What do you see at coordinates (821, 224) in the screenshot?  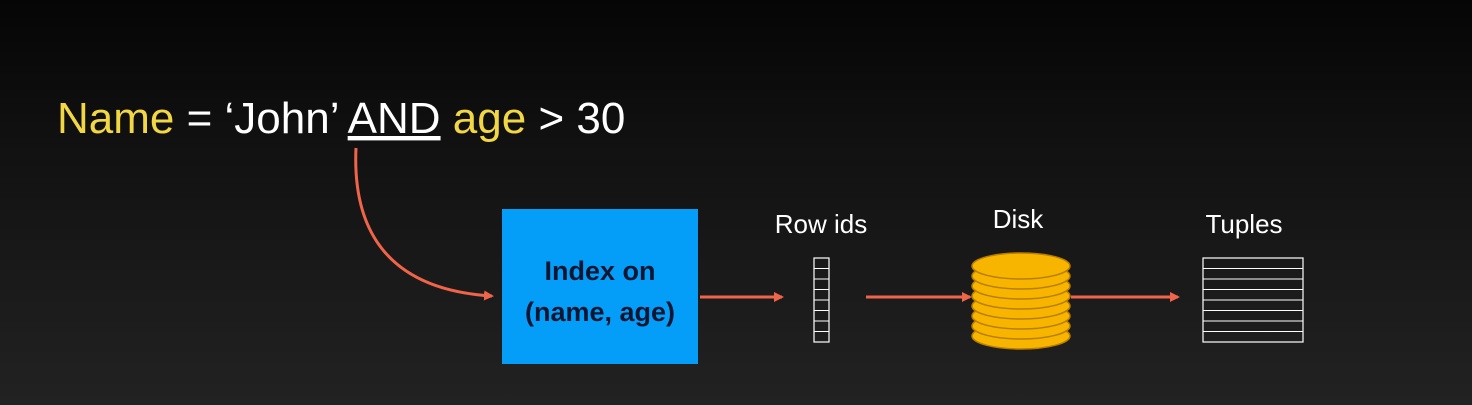 I see `row-ids-label: Row ids` at bounding box center [821, 224].